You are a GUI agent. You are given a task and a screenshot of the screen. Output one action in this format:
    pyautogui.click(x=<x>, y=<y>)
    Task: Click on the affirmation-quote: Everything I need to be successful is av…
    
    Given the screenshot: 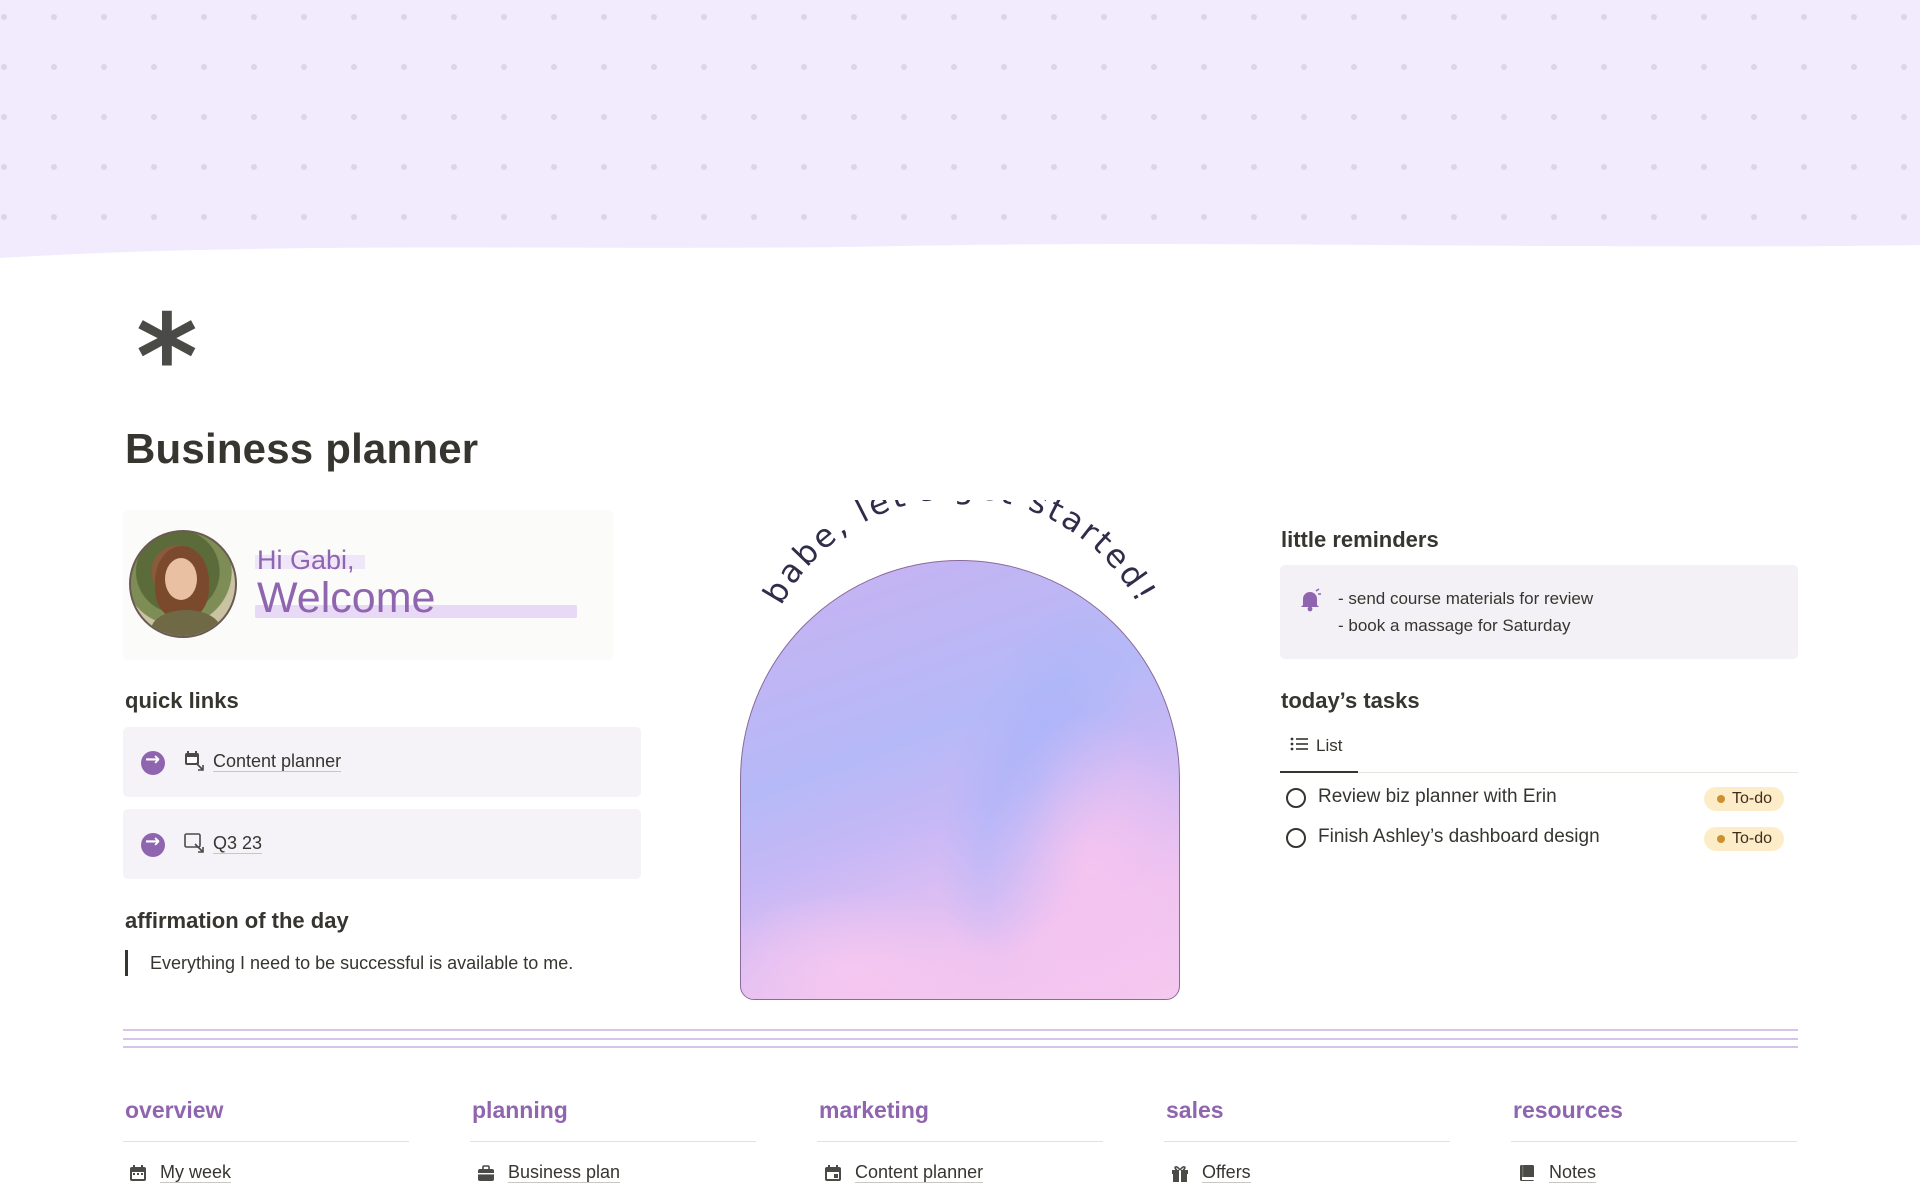 What is the action you would take?
    pyautogui.click(x=349, y=963)
    